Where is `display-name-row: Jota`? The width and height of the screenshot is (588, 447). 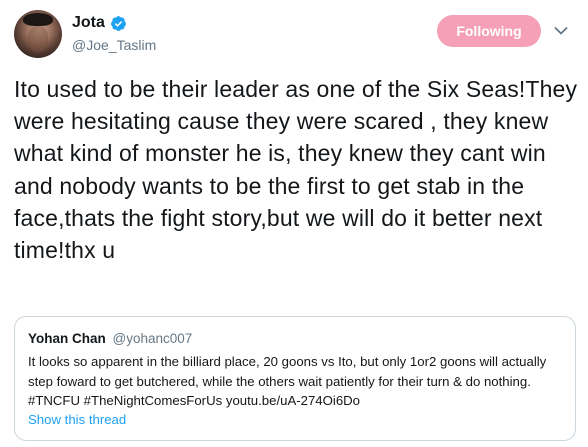 display-name-row: Jota is located at coordinates (114, 23).